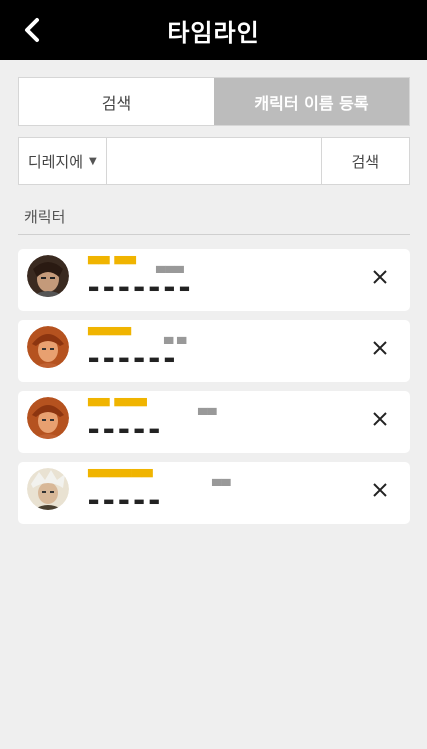  What do you see at coordinates (175, 337) in the screenshot?
I see `character-level: ▄ ▄` at bounding box center [175, 337].